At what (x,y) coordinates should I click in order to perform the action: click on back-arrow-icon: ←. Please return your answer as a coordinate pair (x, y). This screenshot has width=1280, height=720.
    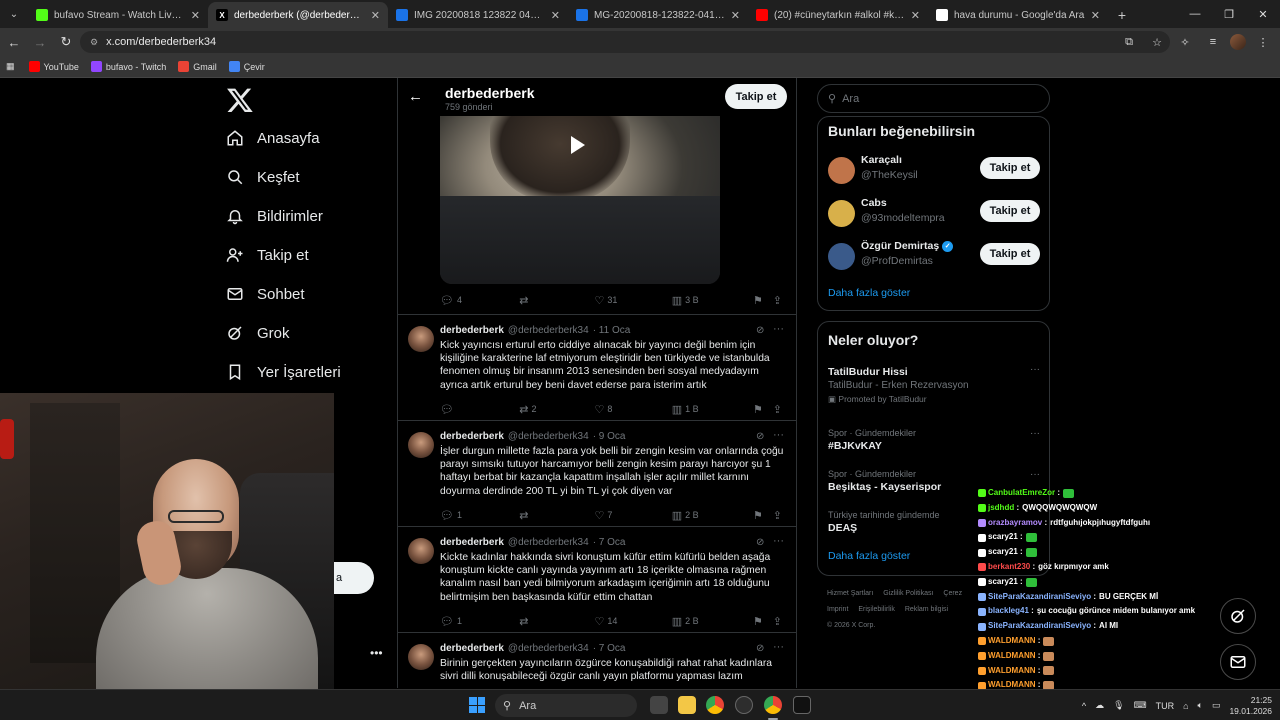
    Looking at the image, I should click on (417, 97).